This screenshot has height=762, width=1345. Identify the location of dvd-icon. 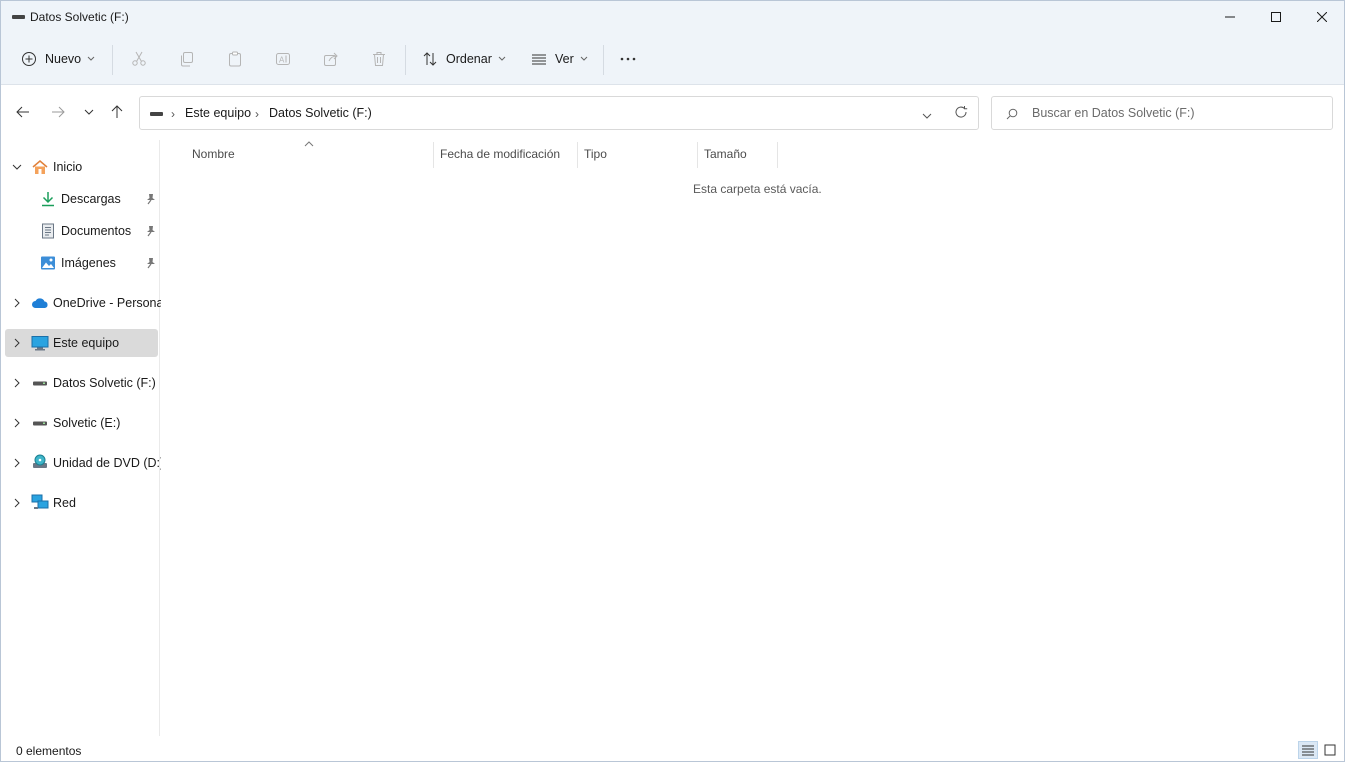
(40, 462).